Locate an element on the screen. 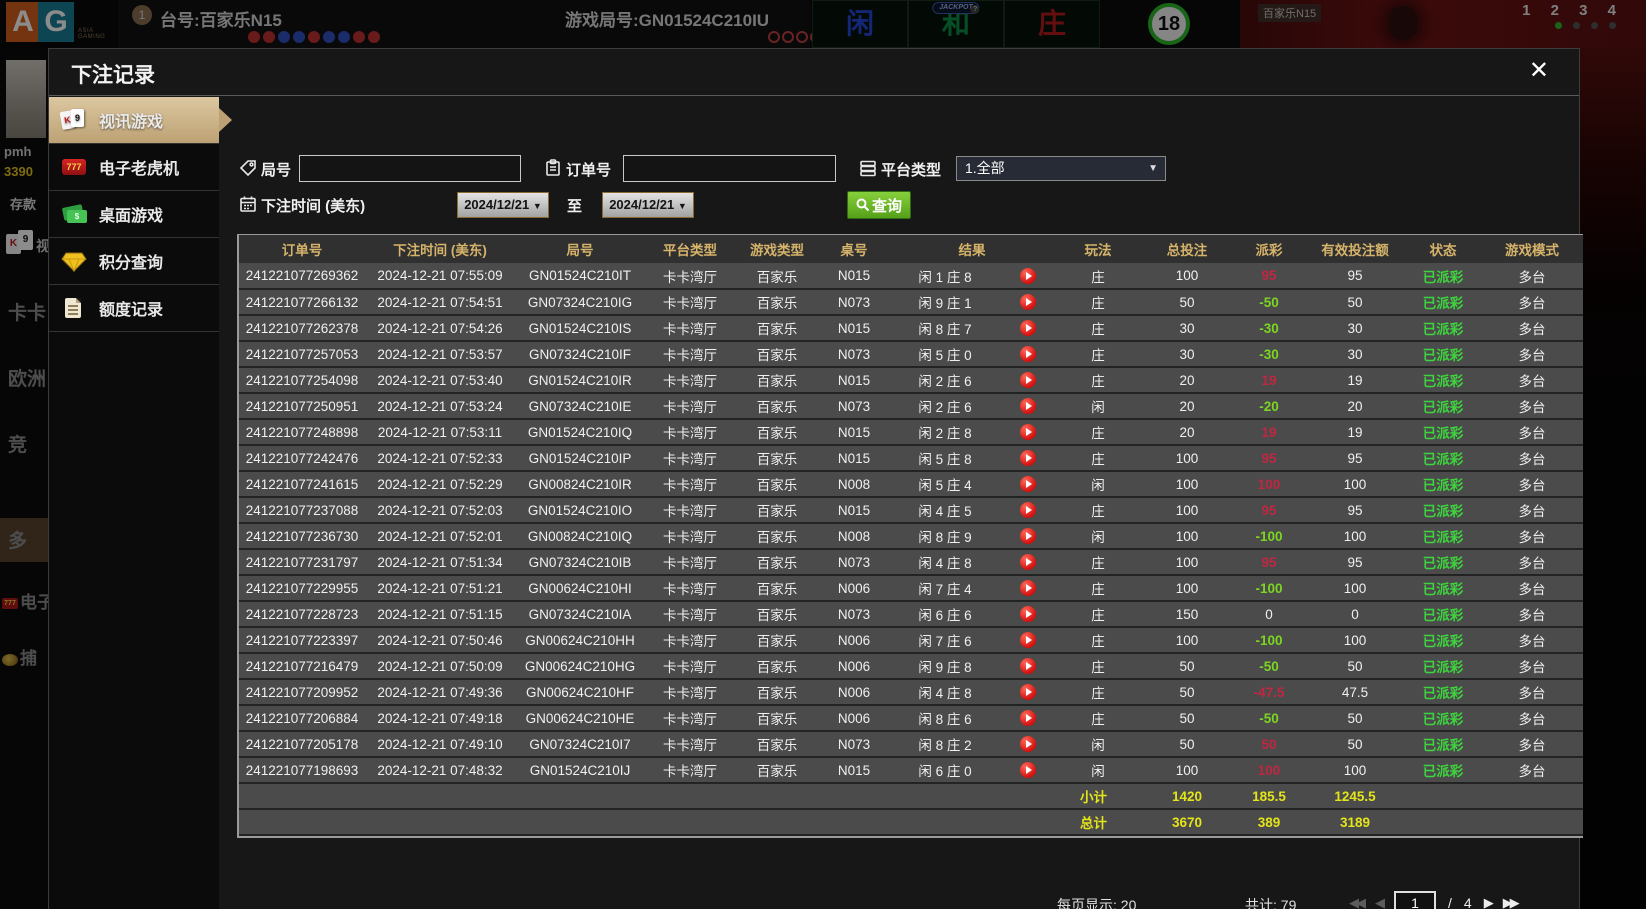 This screenshot has width=1646, height=909. first-page-icon: ◀◀ is located at coordinates (1357, 902).